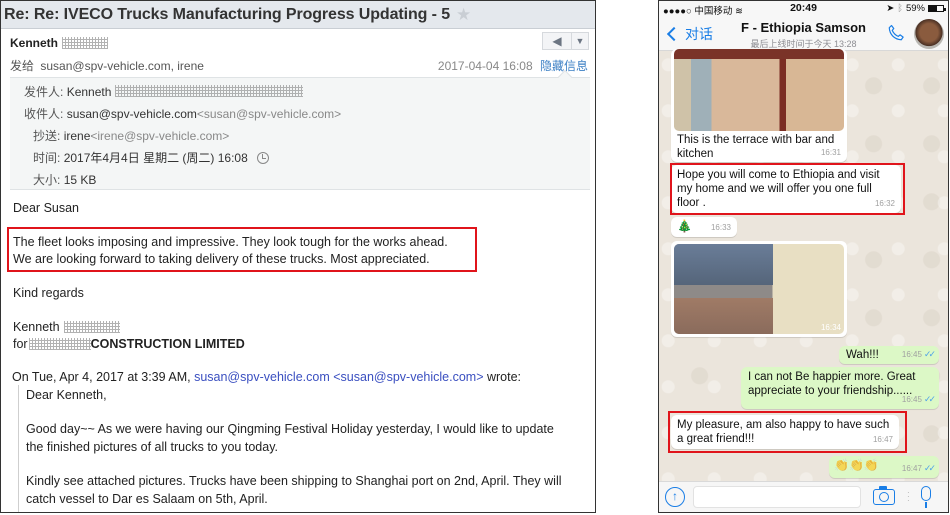 This screenshot has height=515, width=950. Describe the element at coordinates (777, 497) in the screenshot. I see `message-input` at that location.